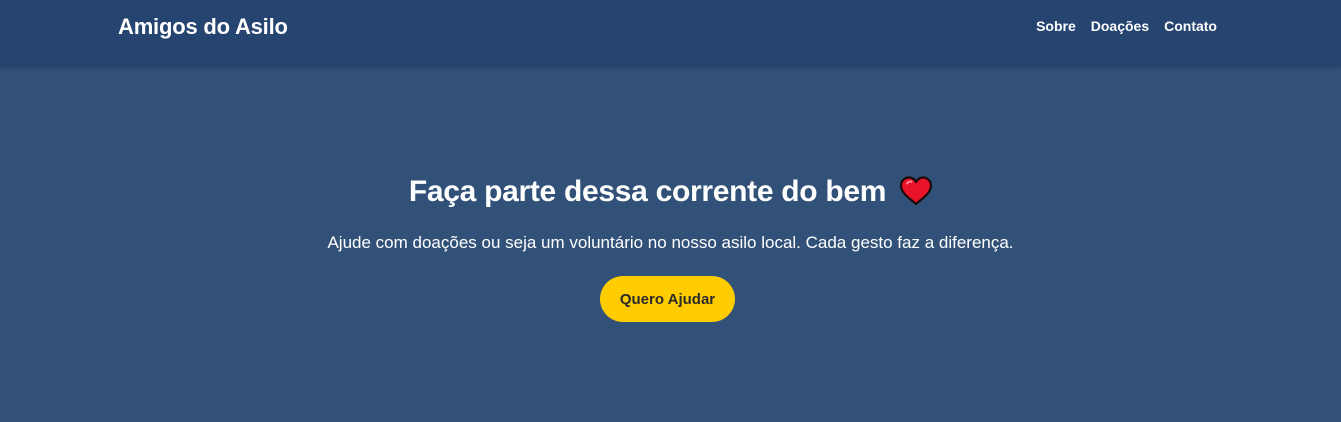 This screenshot has width=1341, height=422. What do you see at coordinates (916, 191) in the screenshot?
I see `heart-icon` at bounding box center [916, 191].